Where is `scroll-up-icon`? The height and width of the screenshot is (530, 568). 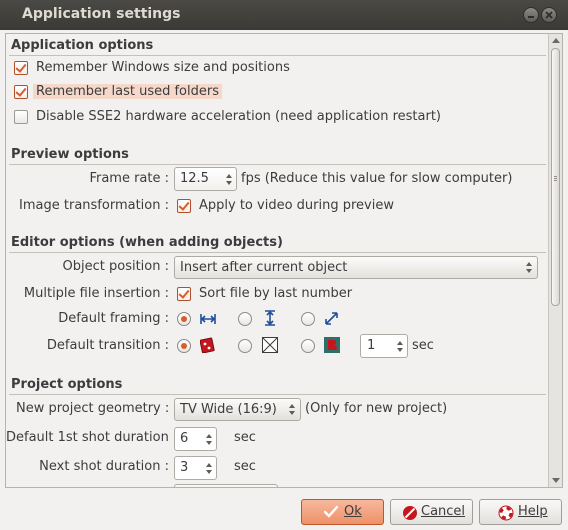 scroll-up-icon is located at coordinates (556, 40).